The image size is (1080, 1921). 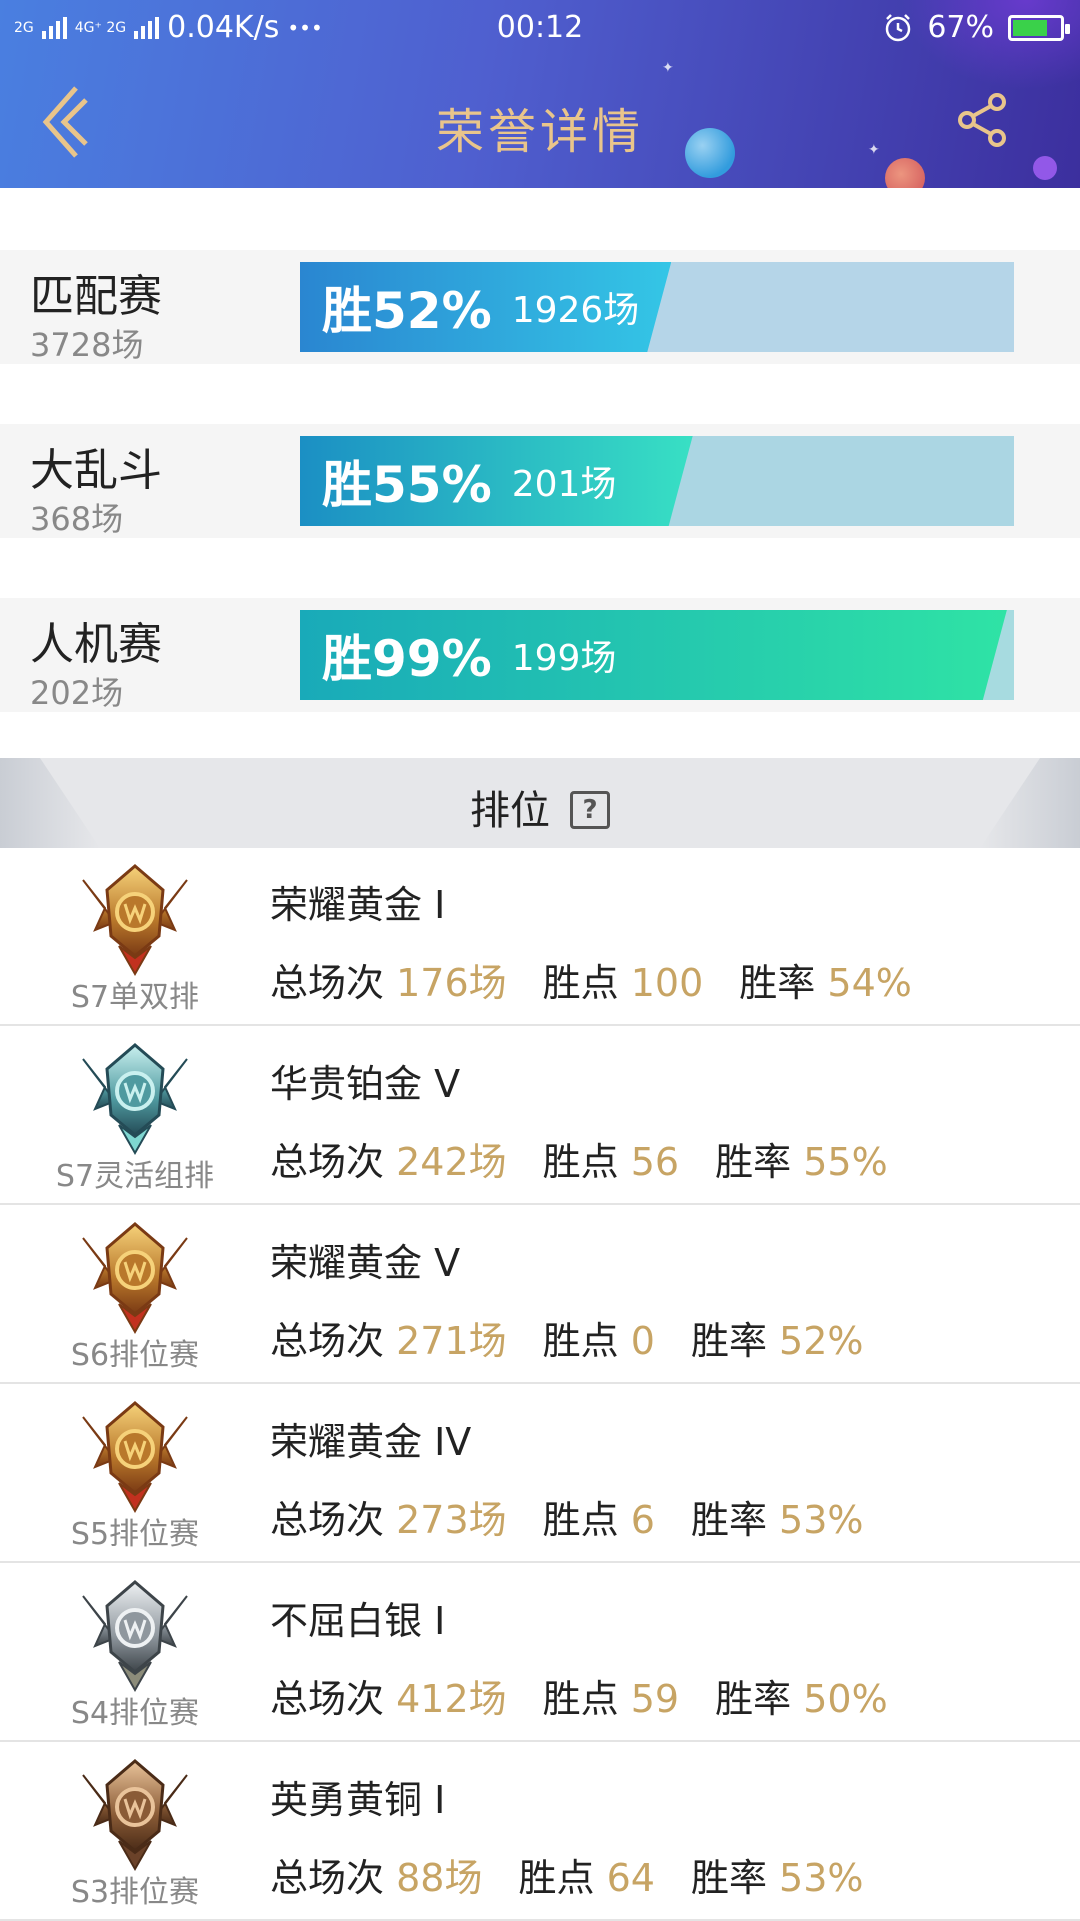 I want to click on mode-total-count: 202场, so click(x=77, y=693).